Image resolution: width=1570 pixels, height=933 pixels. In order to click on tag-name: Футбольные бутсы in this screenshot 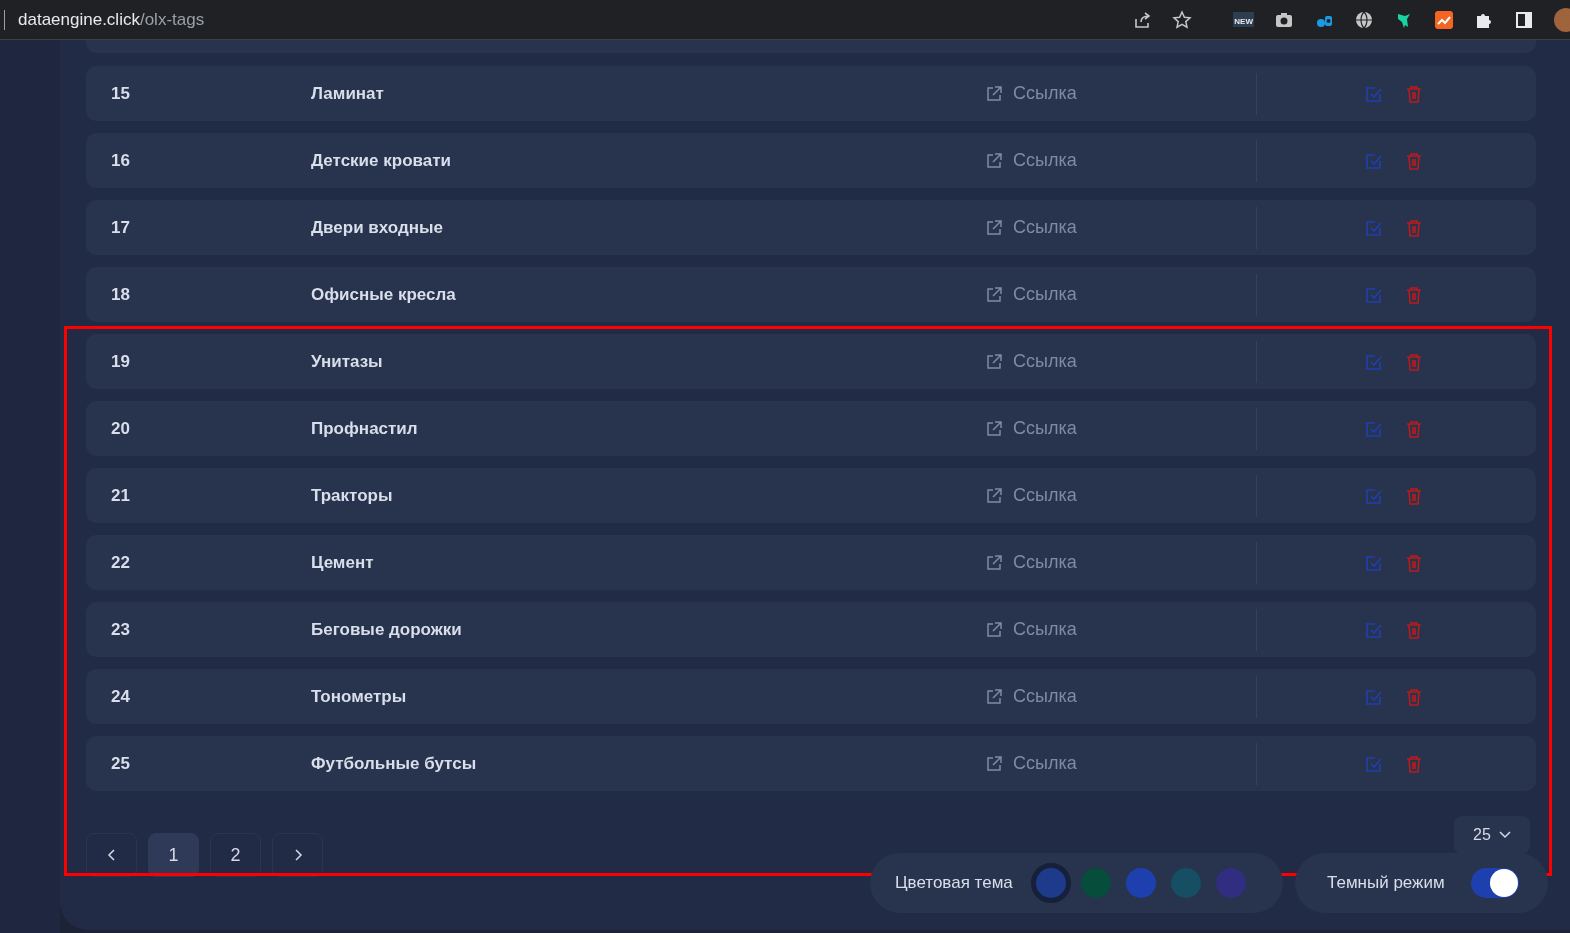, I will do `click(394, 763)`.